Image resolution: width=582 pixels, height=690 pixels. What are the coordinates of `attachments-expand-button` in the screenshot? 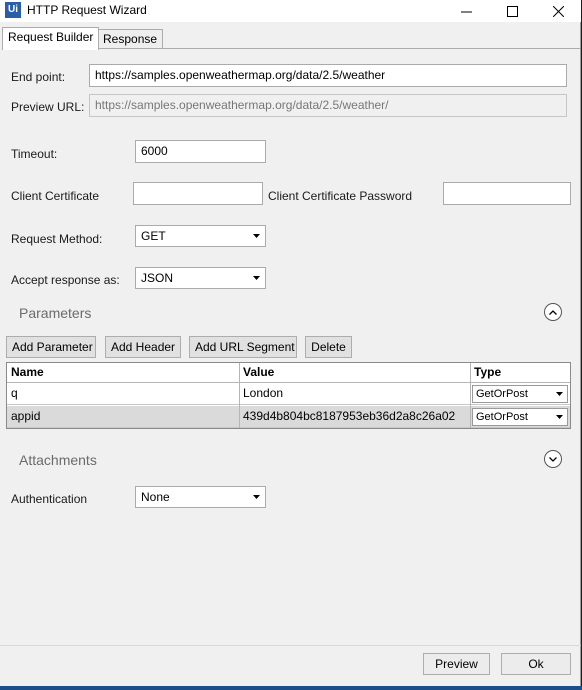 It's located at (553, 459).